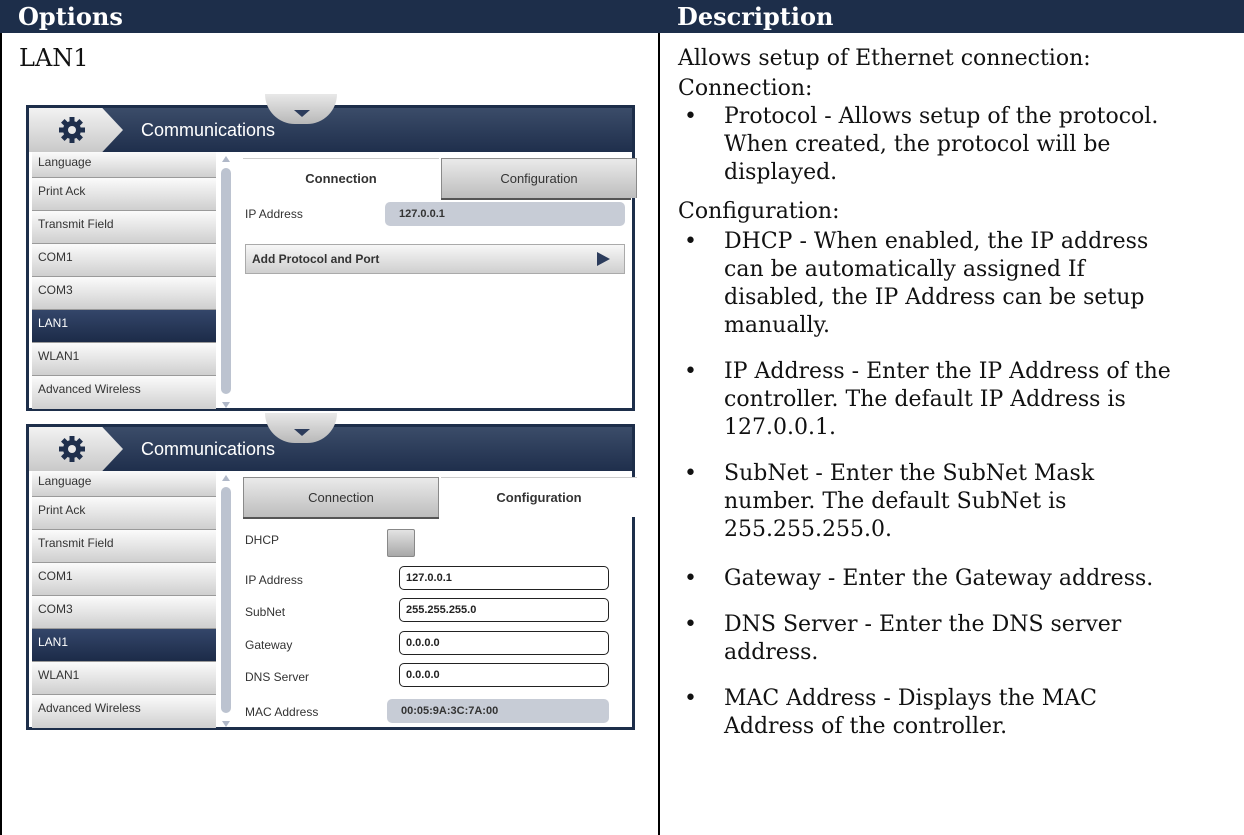 The height and width of the screenshot is (835, 1244). I want to click on description-header: Description, so click(951, 16).